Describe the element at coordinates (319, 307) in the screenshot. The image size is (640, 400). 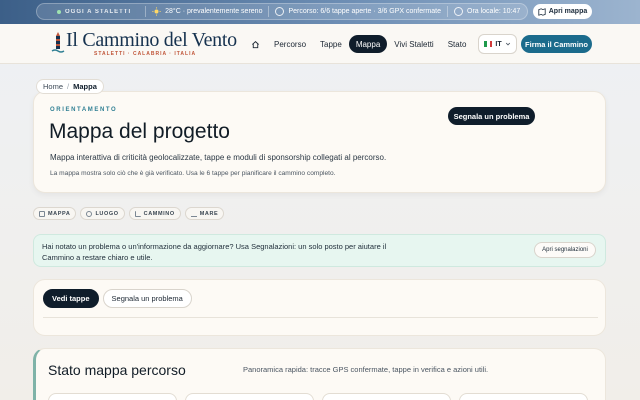
I see `tabs-card: Vedi tappe Segnala un problema` at that location.